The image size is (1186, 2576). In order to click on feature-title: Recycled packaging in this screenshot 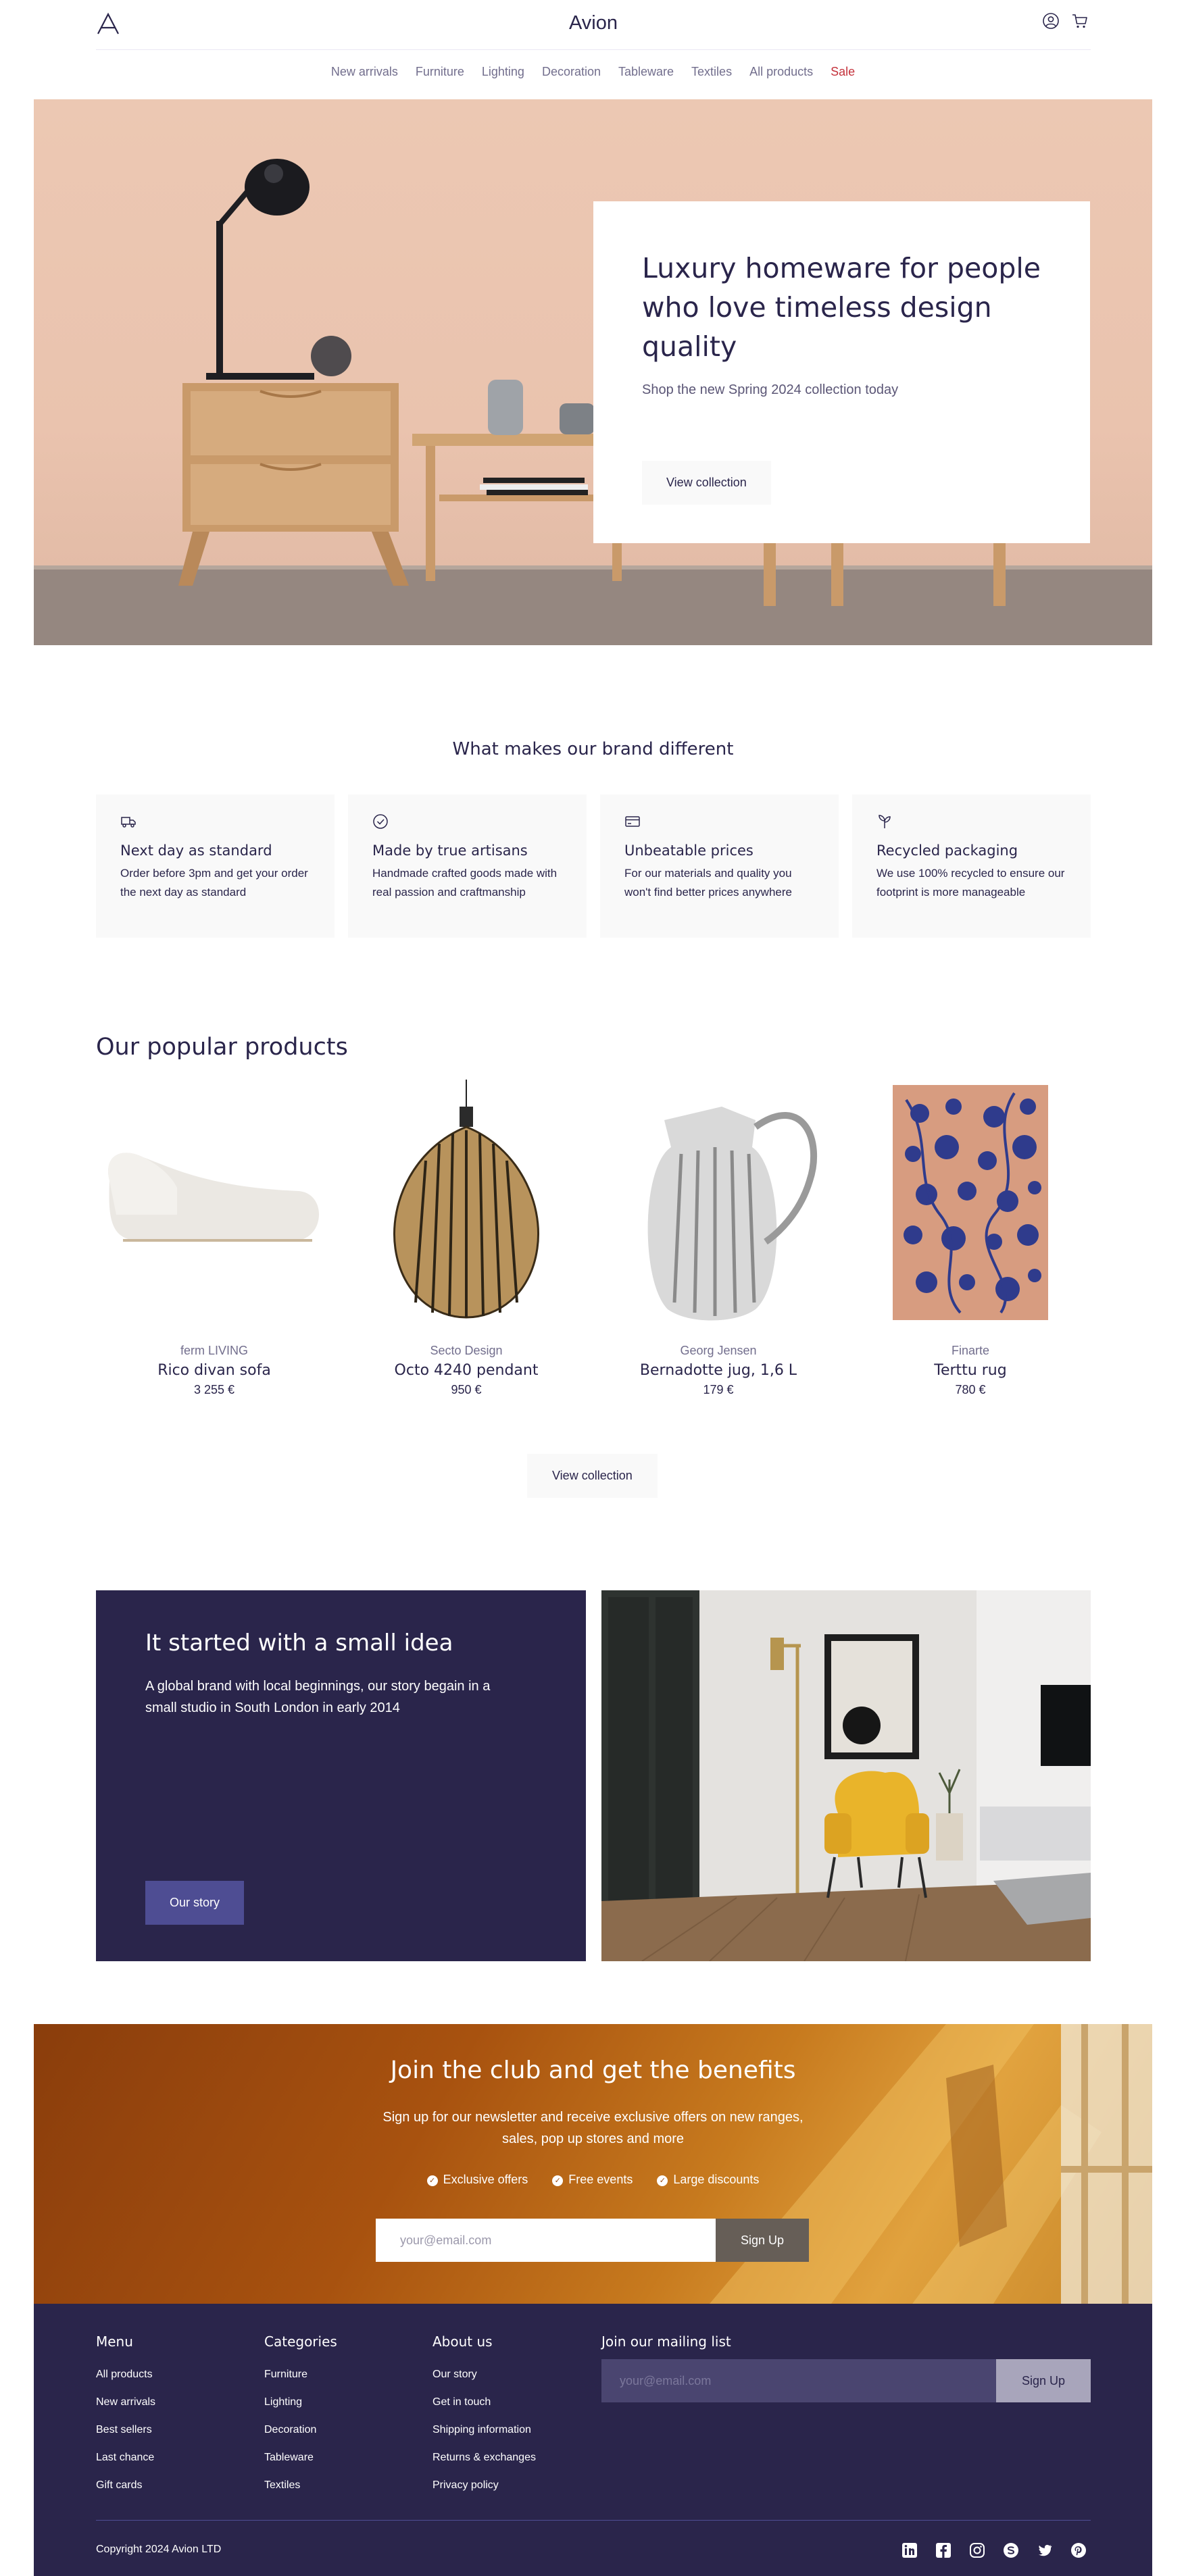, I will do `click(947, 850)`.